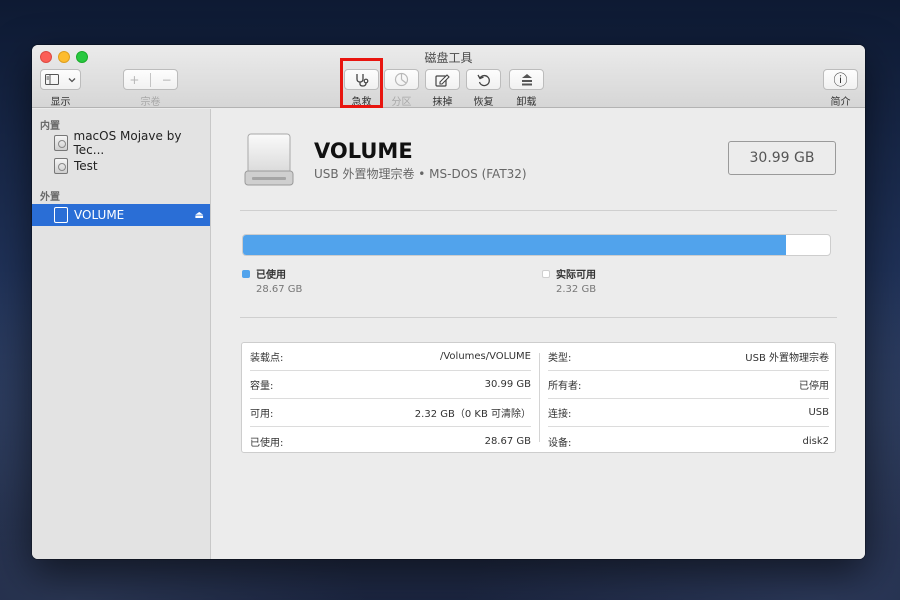 This screenshot has height=600, width=900. I want to click on external-disk-icon, so click(61, 215).